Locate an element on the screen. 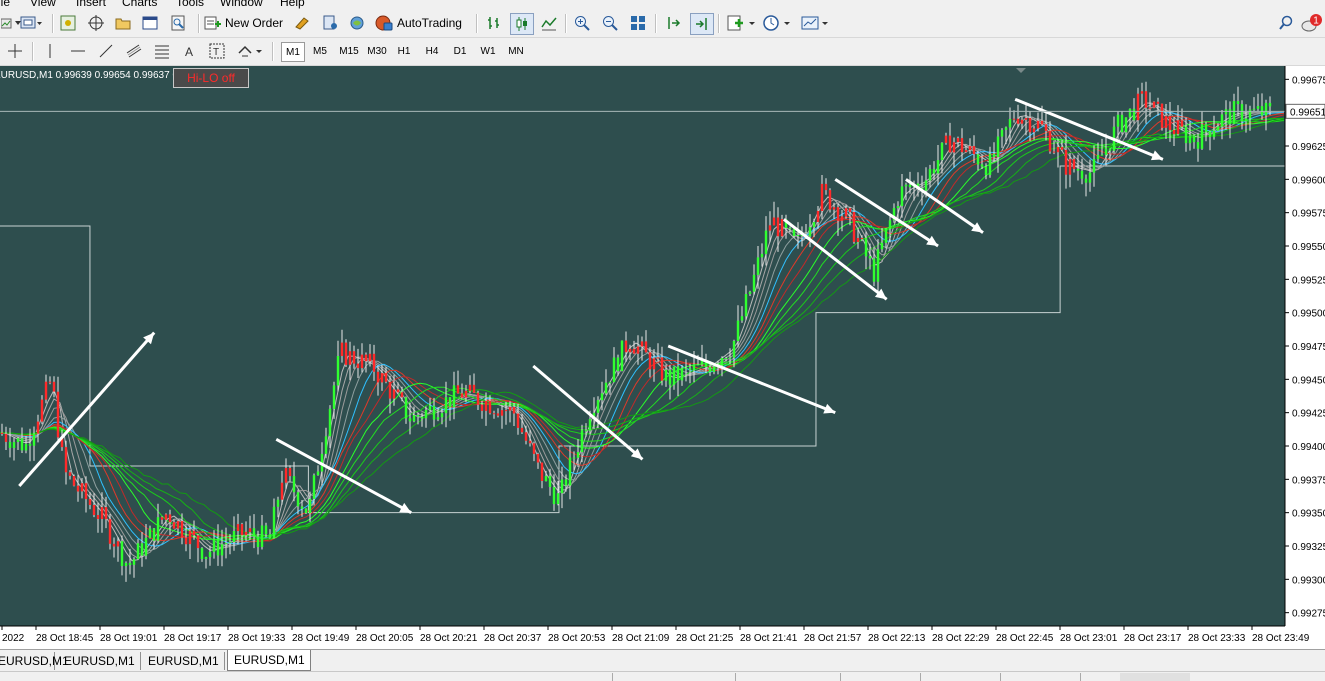 This screenshot has width=1325, height=681. timeframe-m30: M30 is located at coordinates (377, 51).